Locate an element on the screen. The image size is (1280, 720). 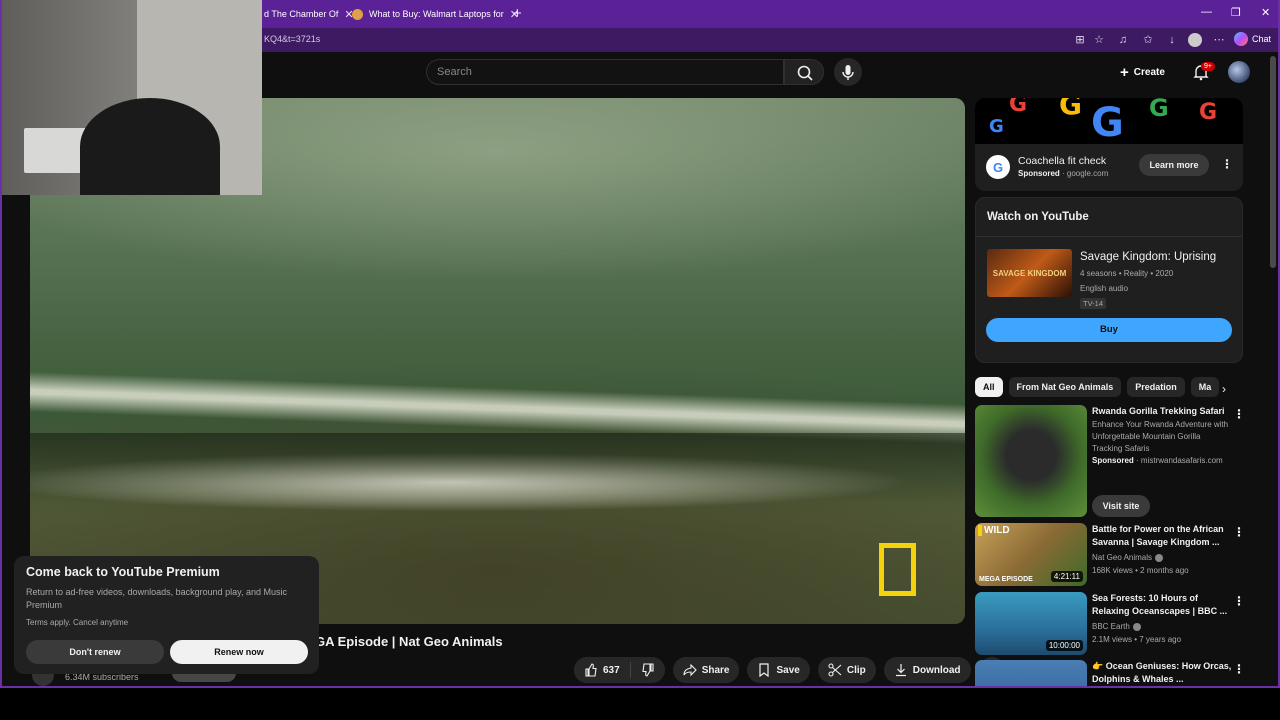
google-logo-icon: G is located at coordinates (998, 167).